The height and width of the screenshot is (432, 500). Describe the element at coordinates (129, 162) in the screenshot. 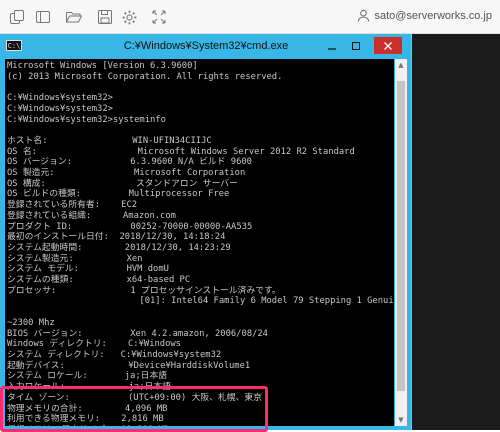

I see `console-line: OS バージョン: 6.3.9600 N/A ビルド 9600` at that location.